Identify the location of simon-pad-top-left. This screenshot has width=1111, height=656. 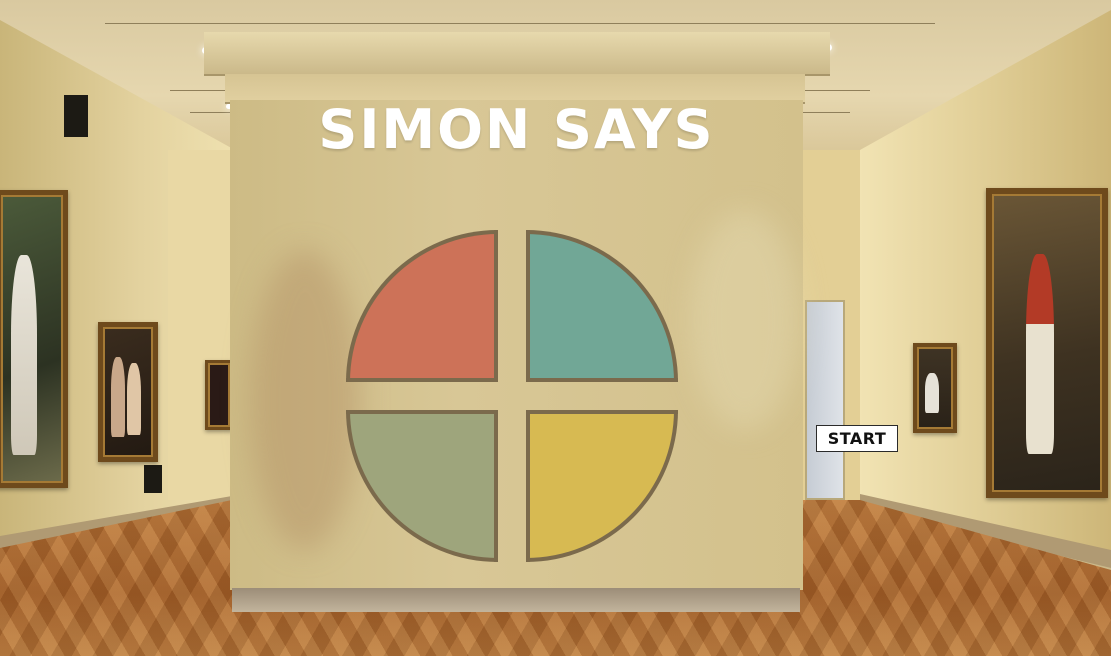
(422, 306).